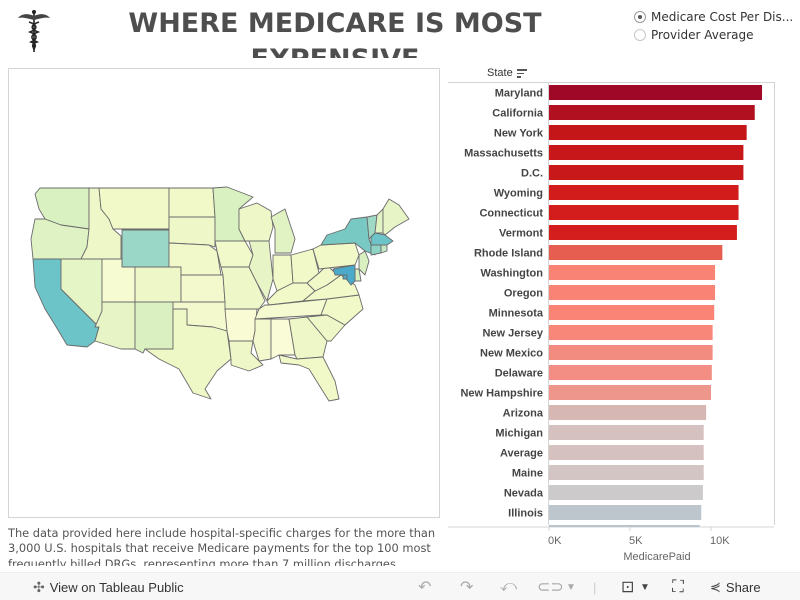 The image size is (800, 600). Describe the element at coordinates (656, 557) in the screenshot. I see `x-axis-title: MedicarePaid` at that location.